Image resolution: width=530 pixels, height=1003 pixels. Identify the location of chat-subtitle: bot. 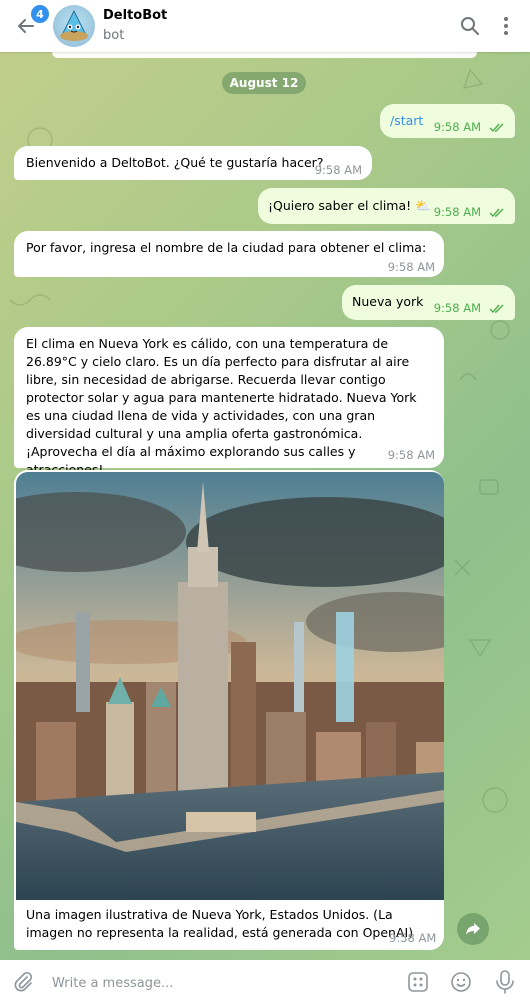
(114, 35).